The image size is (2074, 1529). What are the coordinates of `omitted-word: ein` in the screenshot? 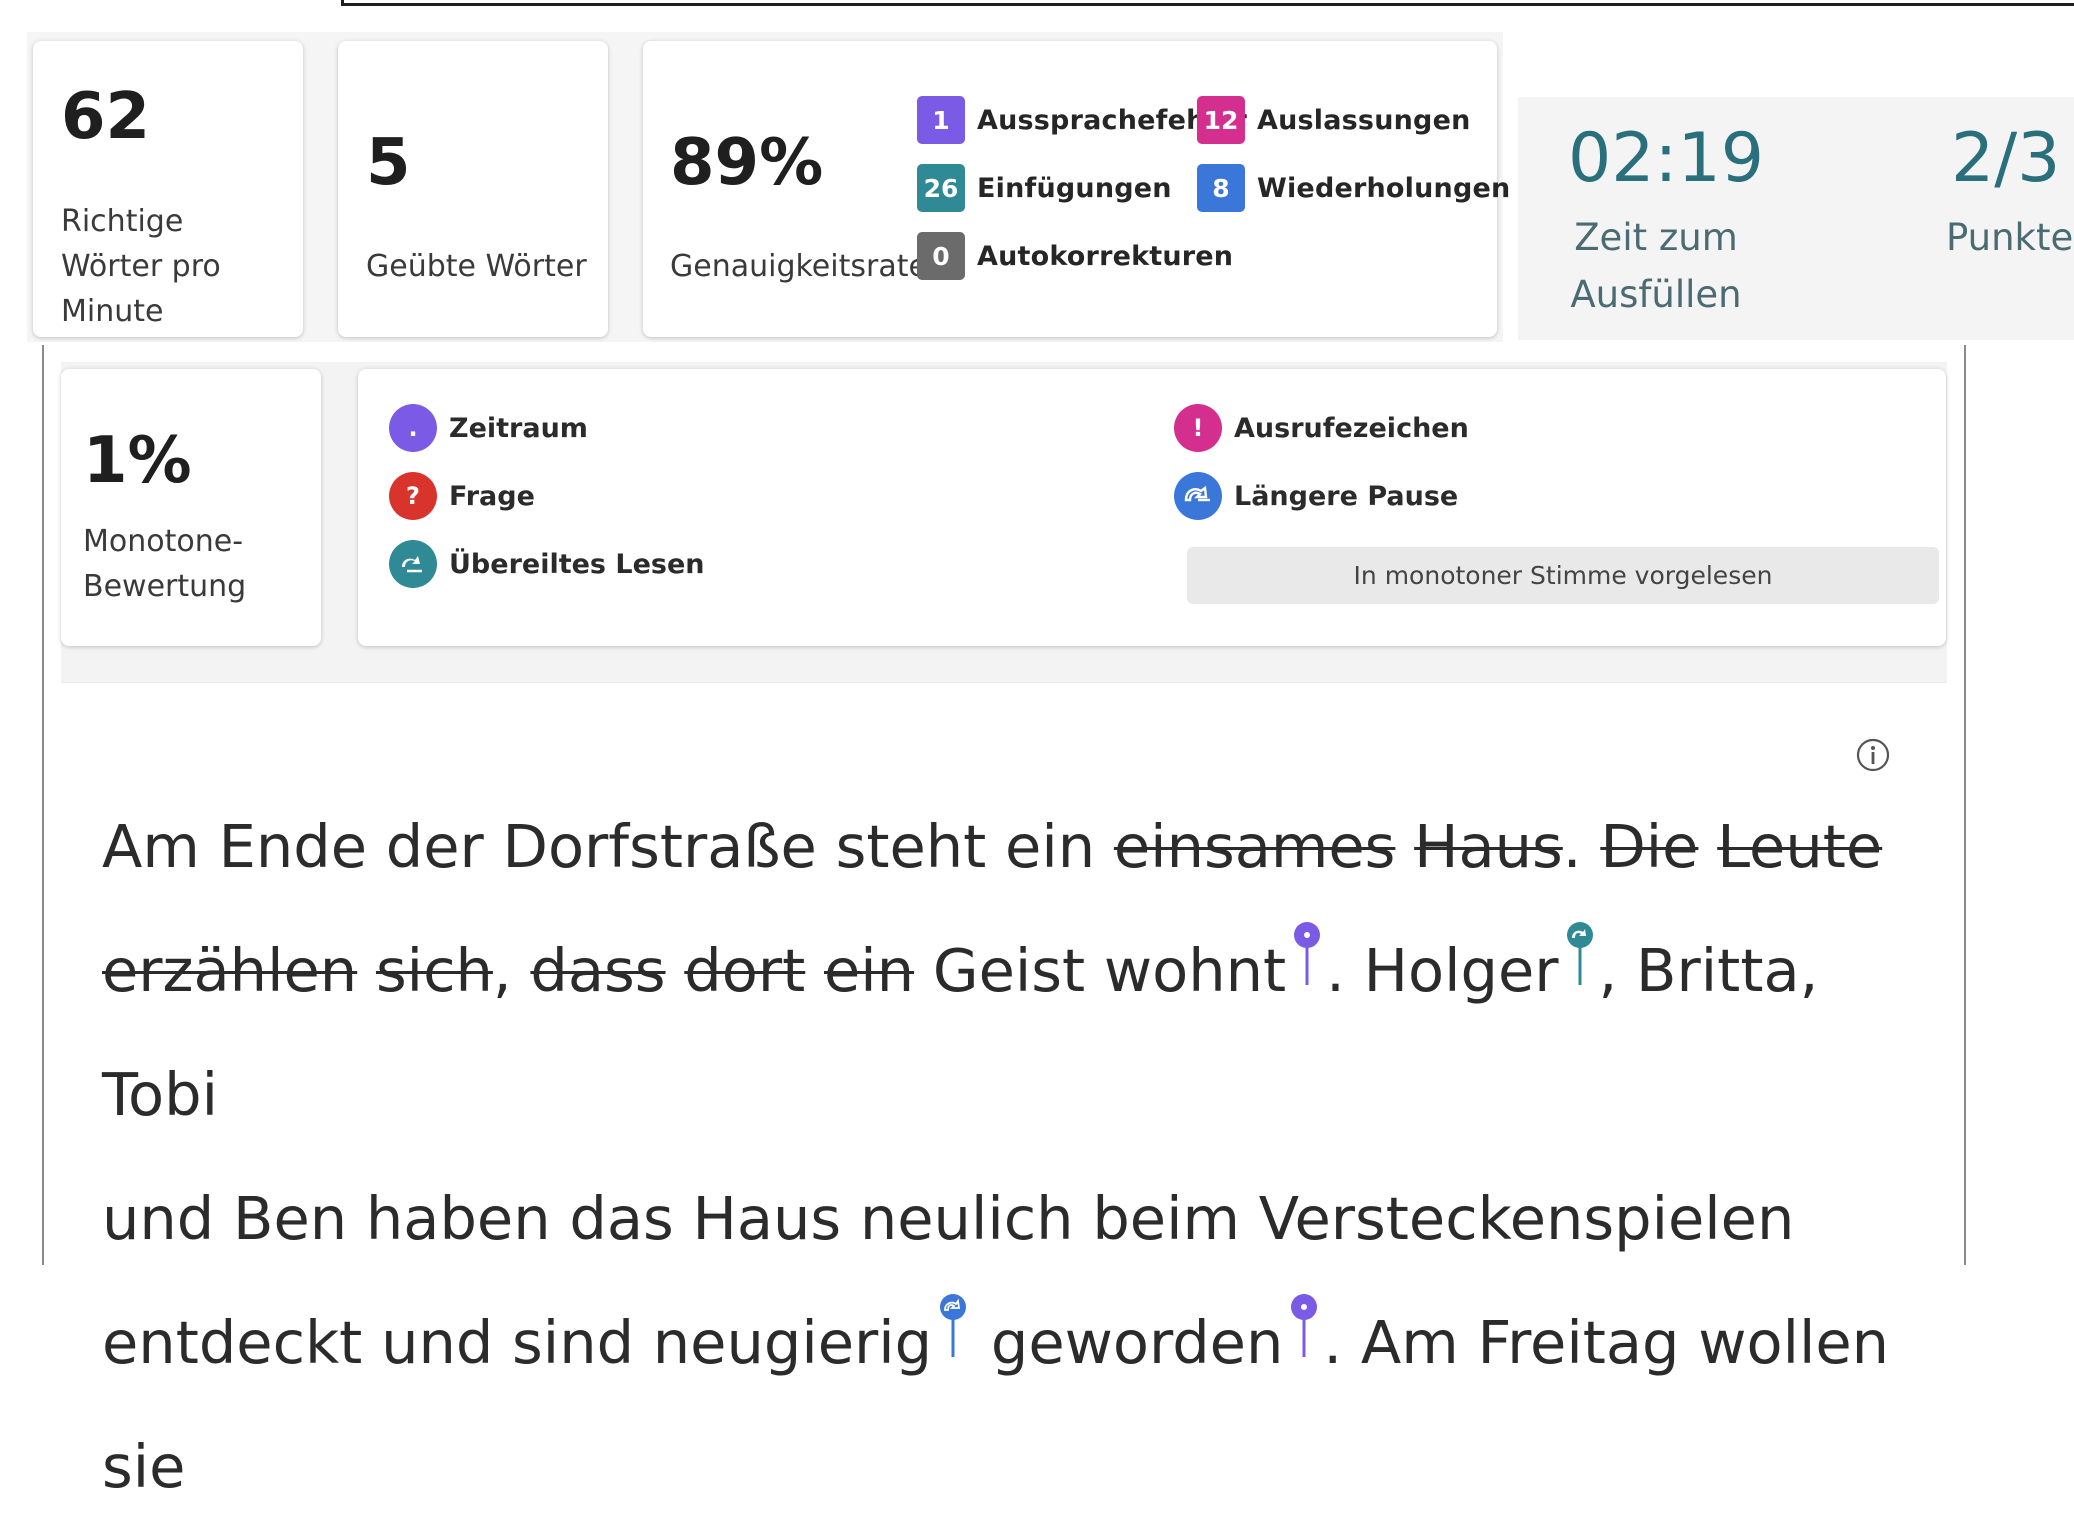 It's located at (869, 970).